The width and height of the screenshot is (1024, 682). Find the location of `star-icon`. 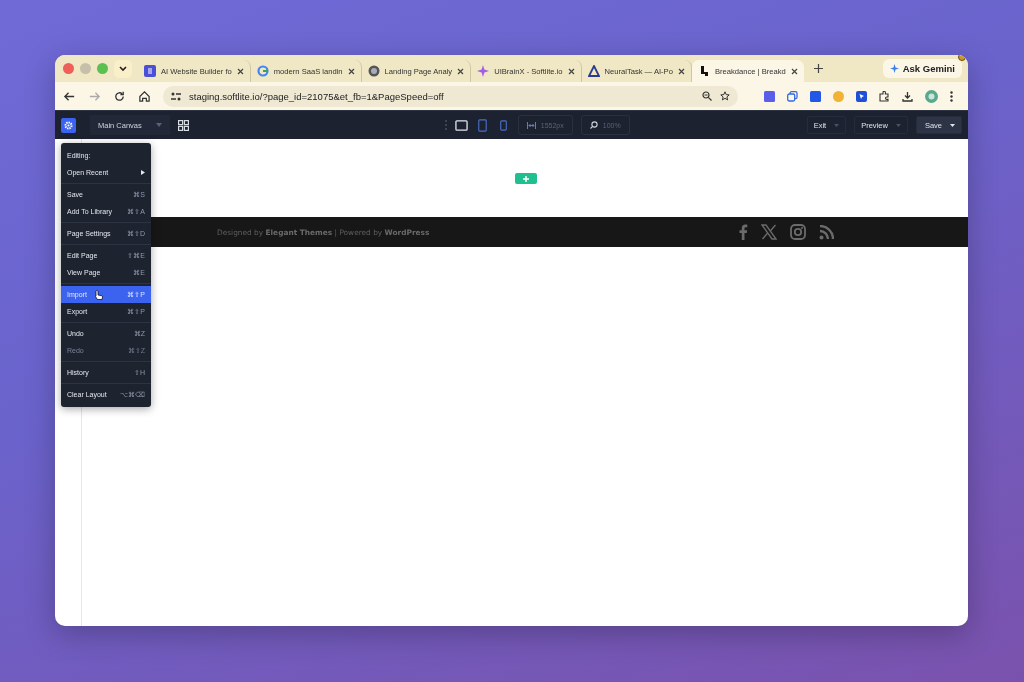

star-icon is located at coordinates (725, 96).